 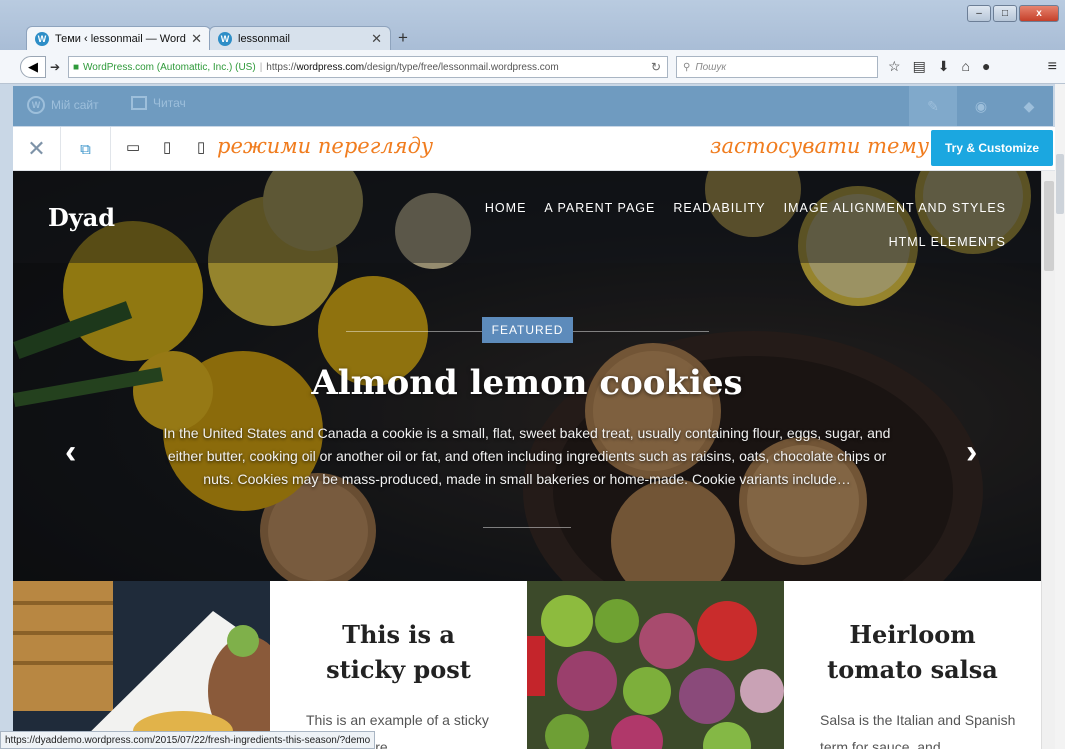 I want to click on slider-prev-arrow-icon: ‹, so click(x=70, y=452).